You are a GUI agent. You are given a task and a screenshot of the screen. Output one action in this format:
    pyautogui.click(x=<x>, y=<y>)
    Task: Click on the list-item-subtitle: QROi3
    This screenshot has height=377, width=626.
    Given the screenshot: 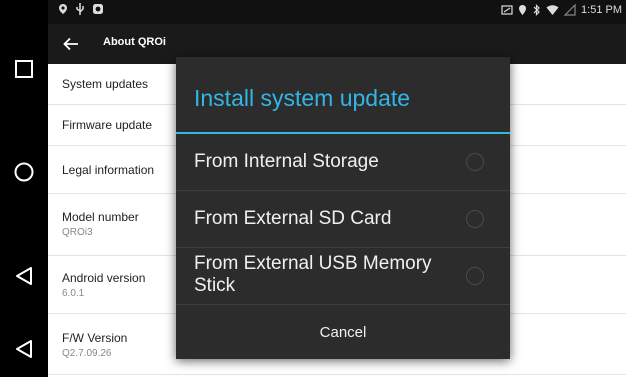 What is the action you would take?
    pyautogui.click(x=77, y=232)
    